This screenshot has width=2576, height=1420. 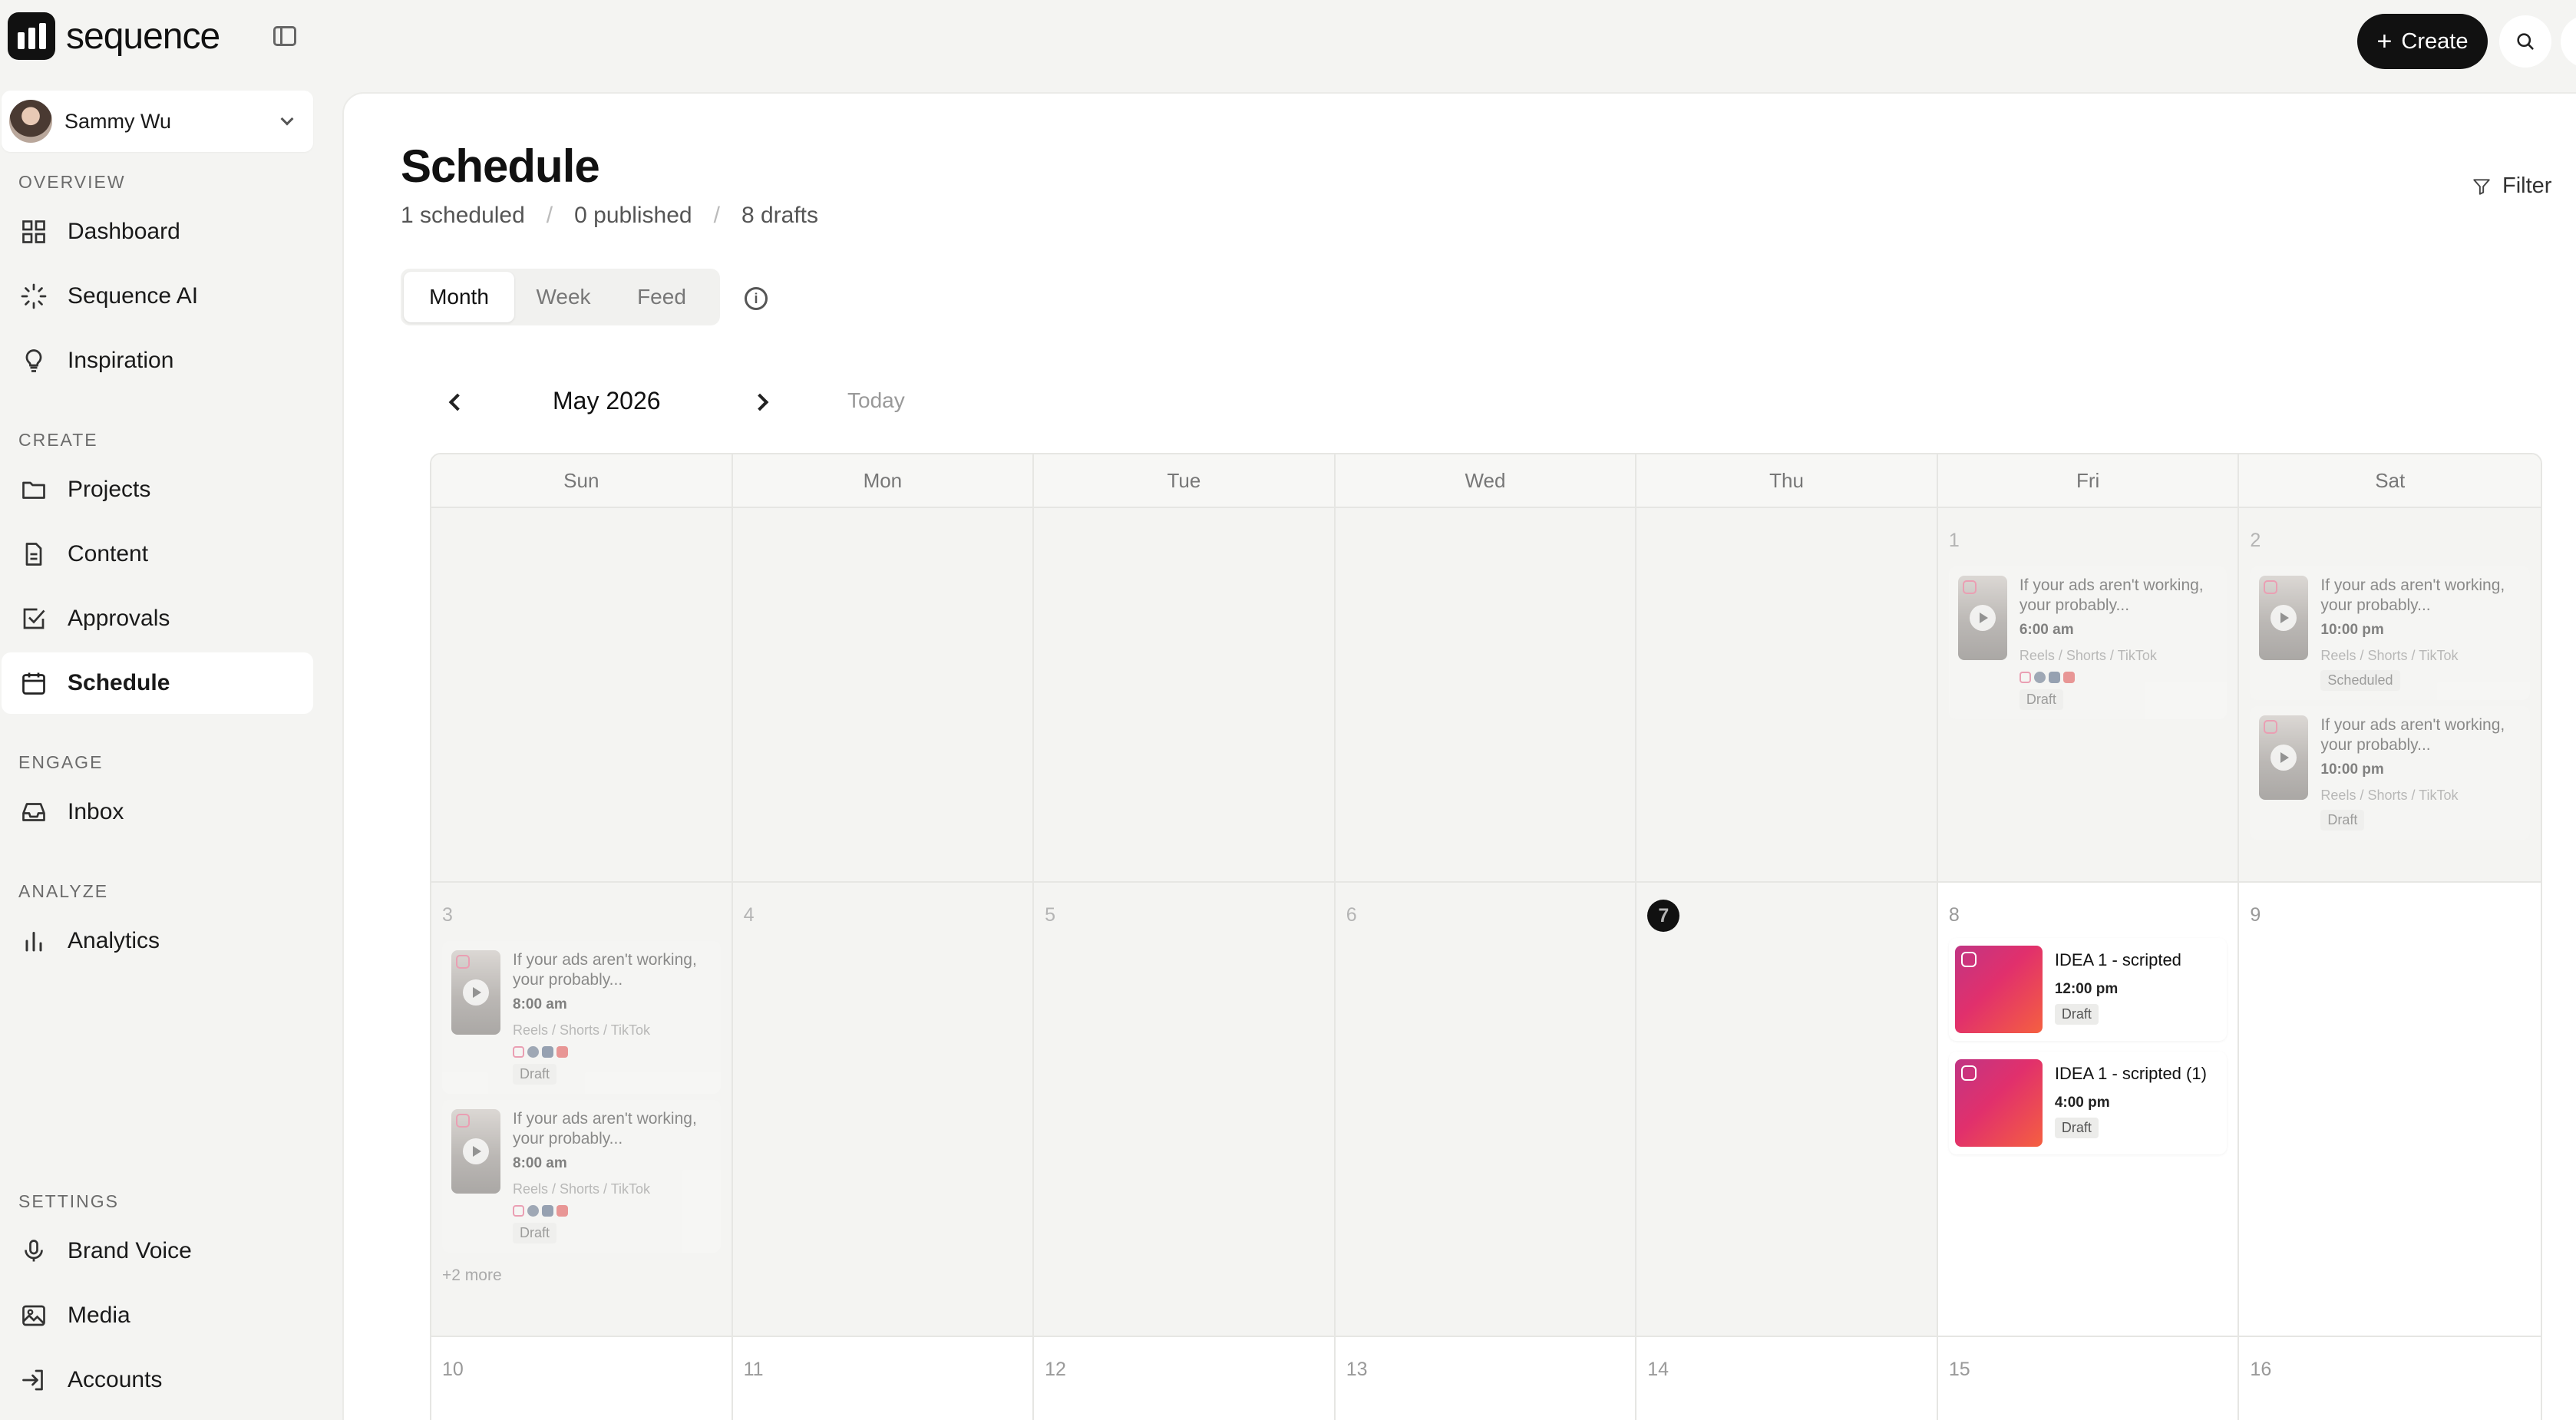 I want to click on calendar-day: 13, so click(x=1486, y=1379).